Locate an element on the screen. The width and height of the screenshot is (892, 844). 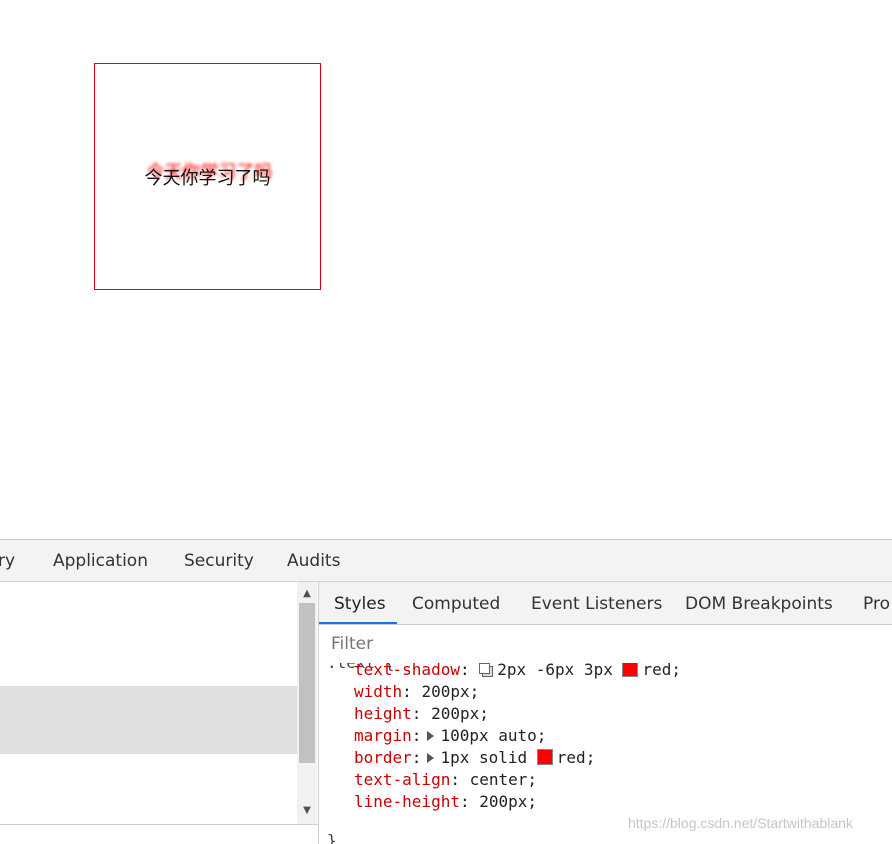
property-value: center; is located at coordinates (503, 779).